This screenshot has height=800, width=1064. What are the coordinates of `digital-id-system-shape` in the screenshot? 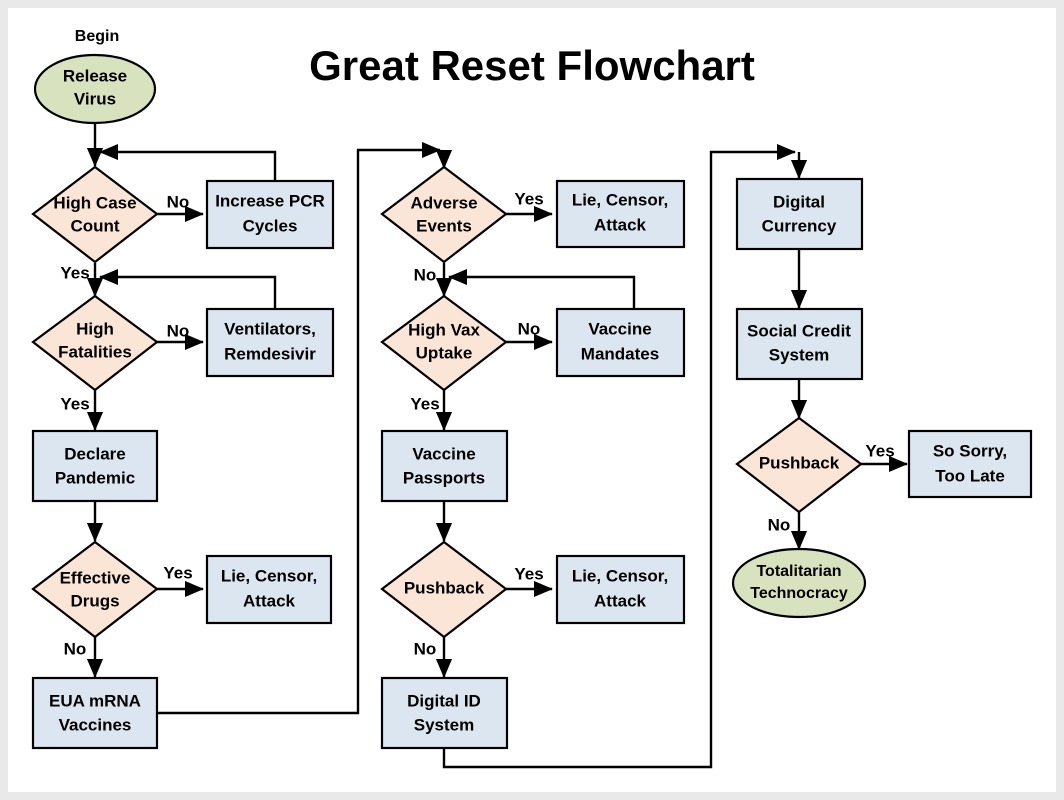 It's located at (444, 713).